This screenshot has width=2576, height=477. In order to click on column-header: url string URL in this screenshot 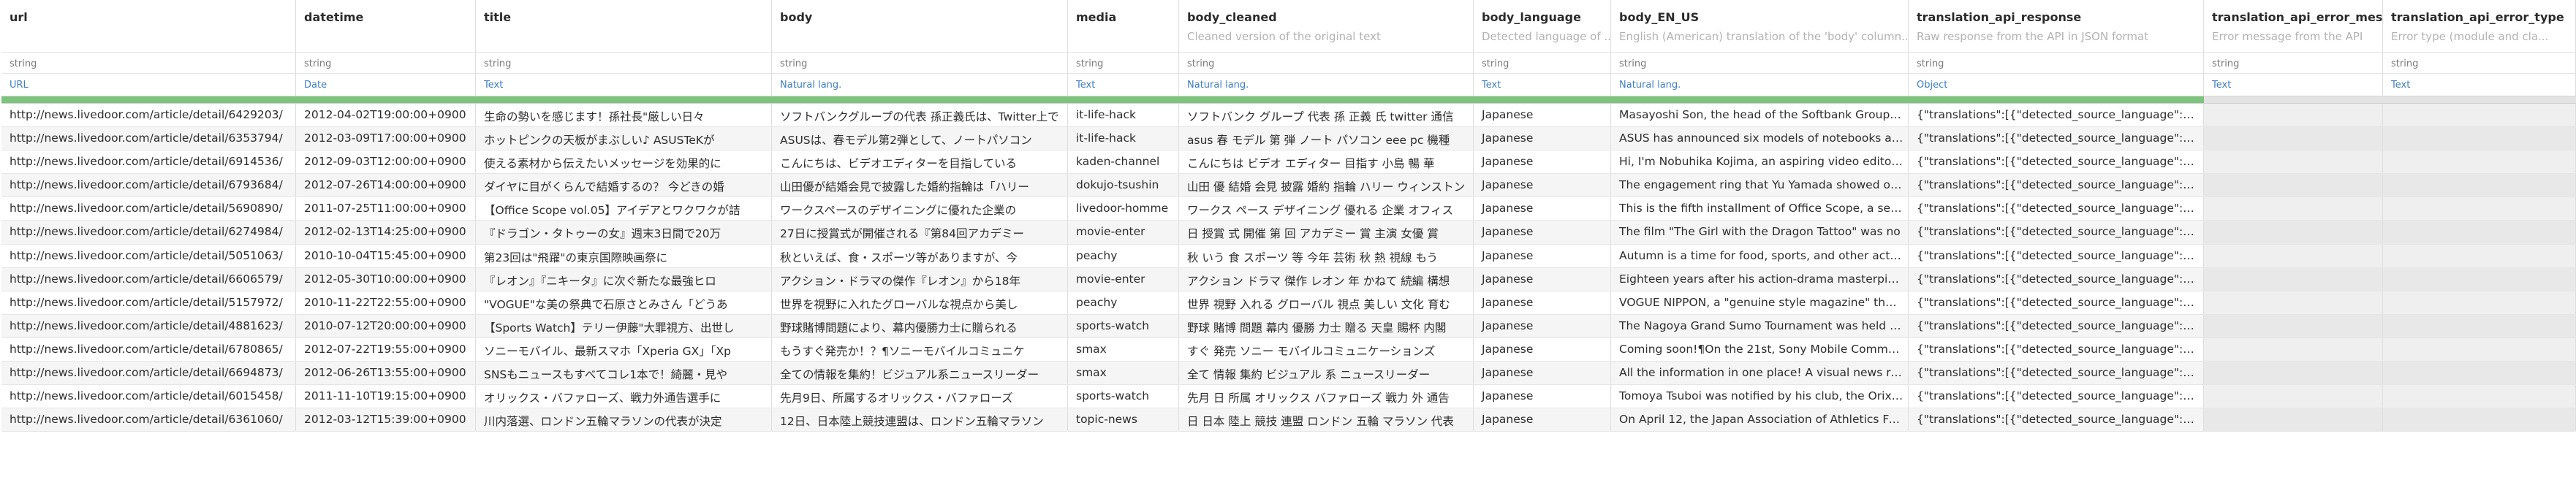, I will do `click(148, 48)`.